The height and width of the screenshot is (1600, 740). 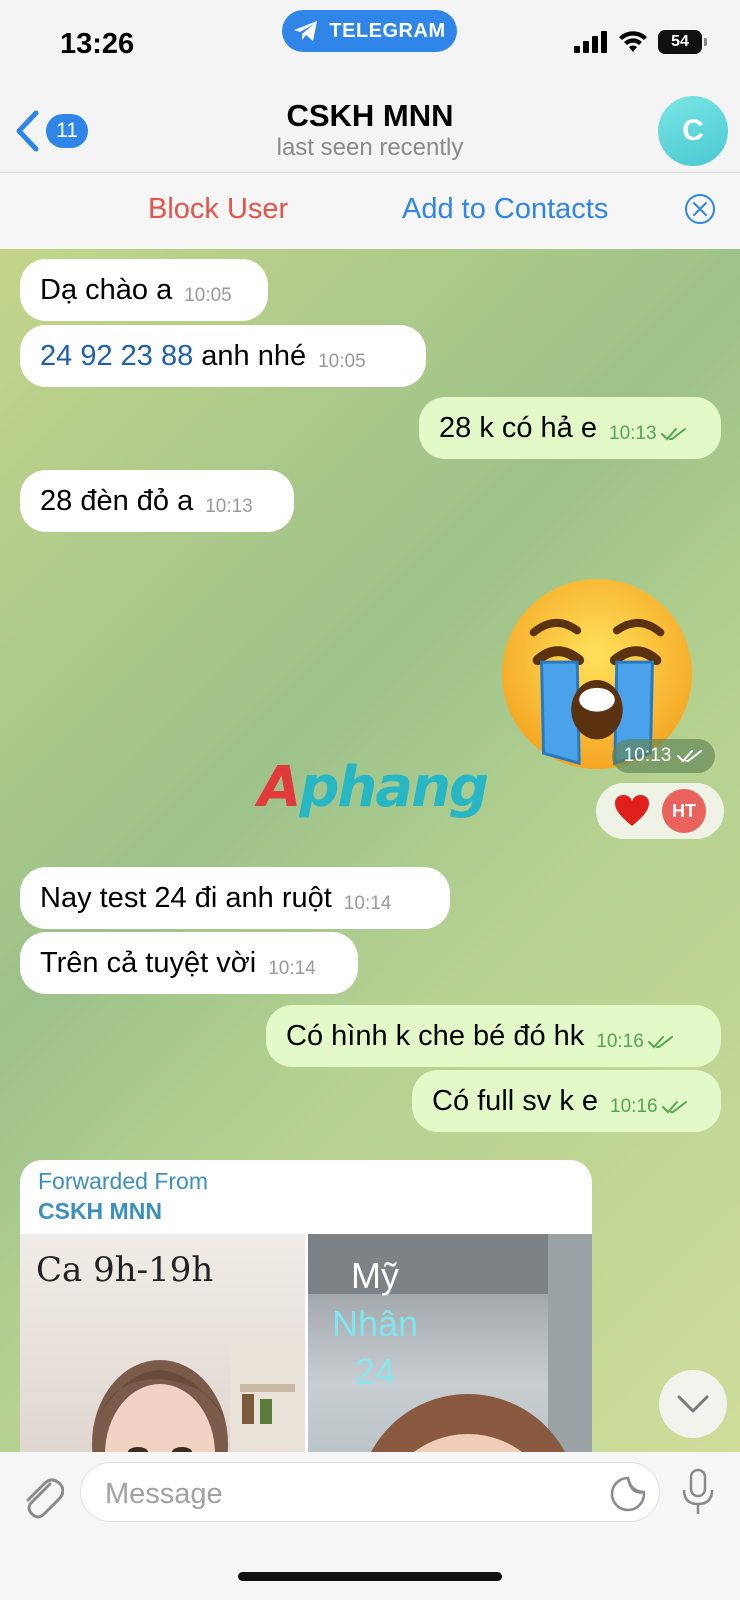 I want to click on telegram-icon, so click(x=306, y=31).